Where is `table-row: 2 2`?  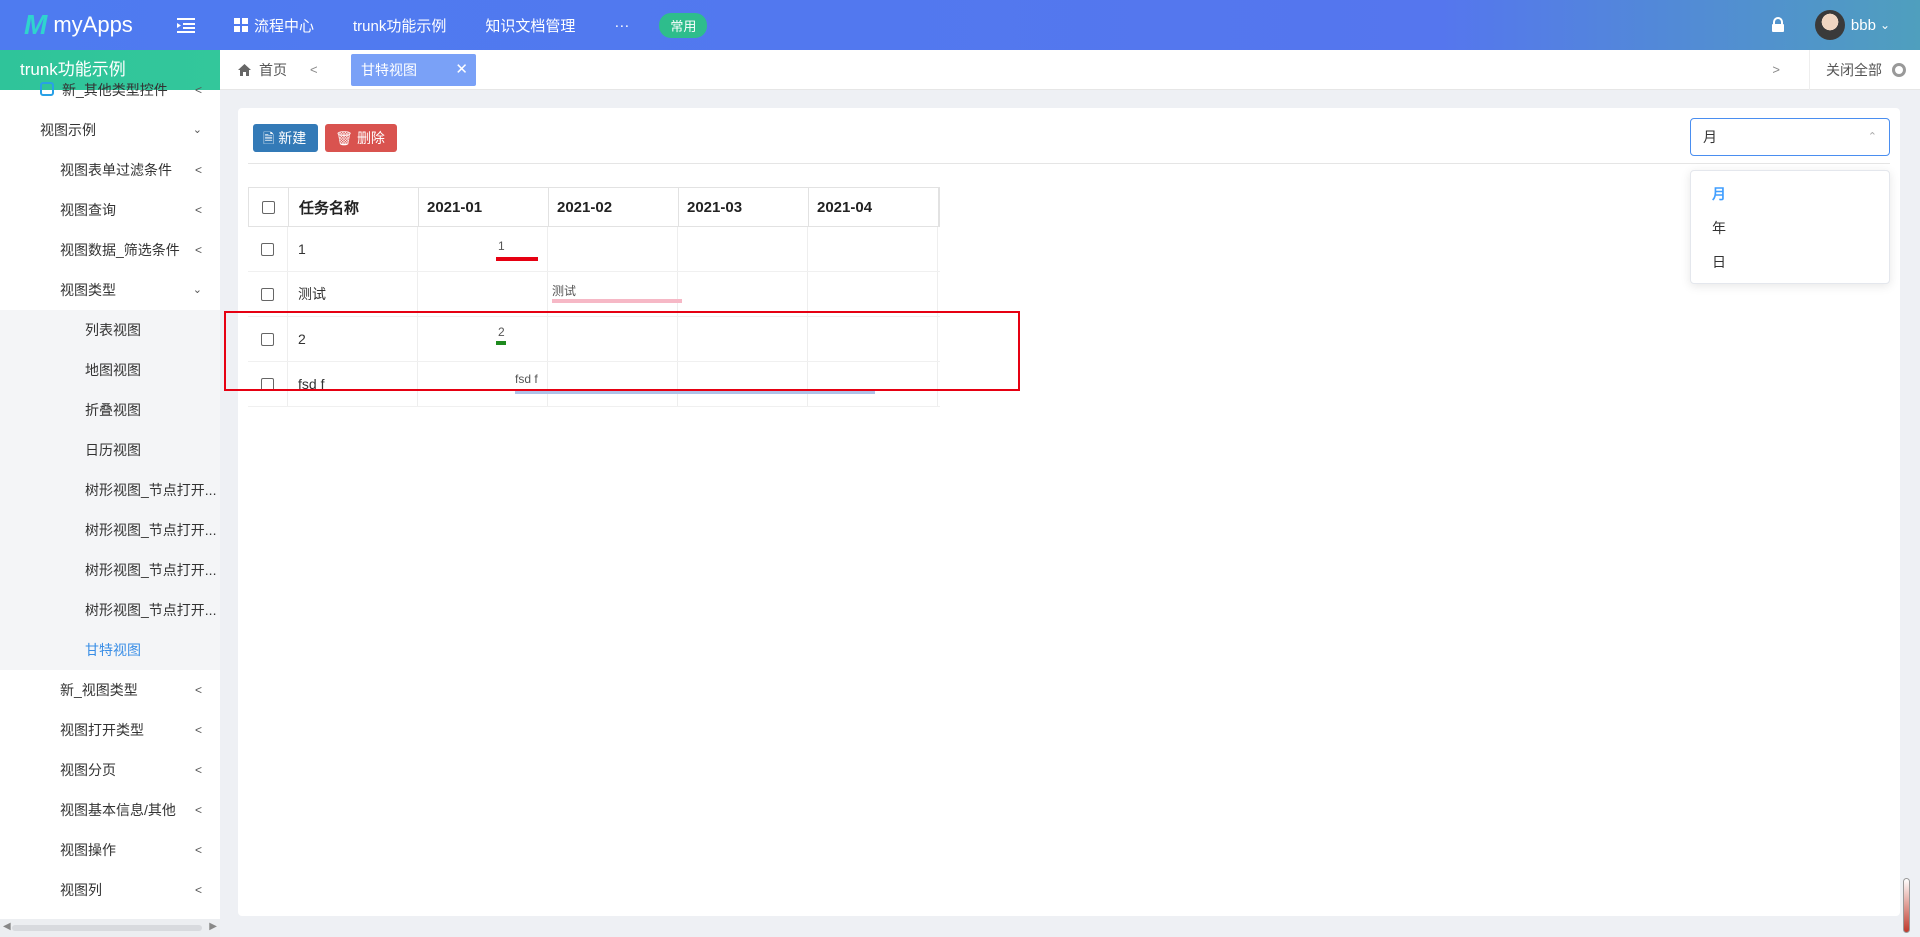
table-row: 2 2 is located at coordinates (594, 339).